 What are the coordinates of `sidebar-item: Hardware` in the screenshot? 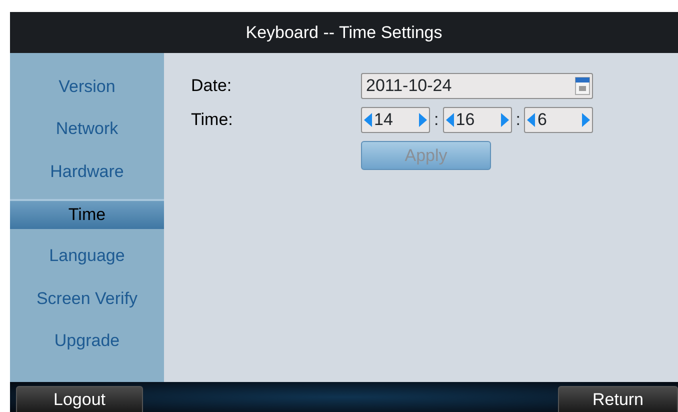 It's located at (87, 171).